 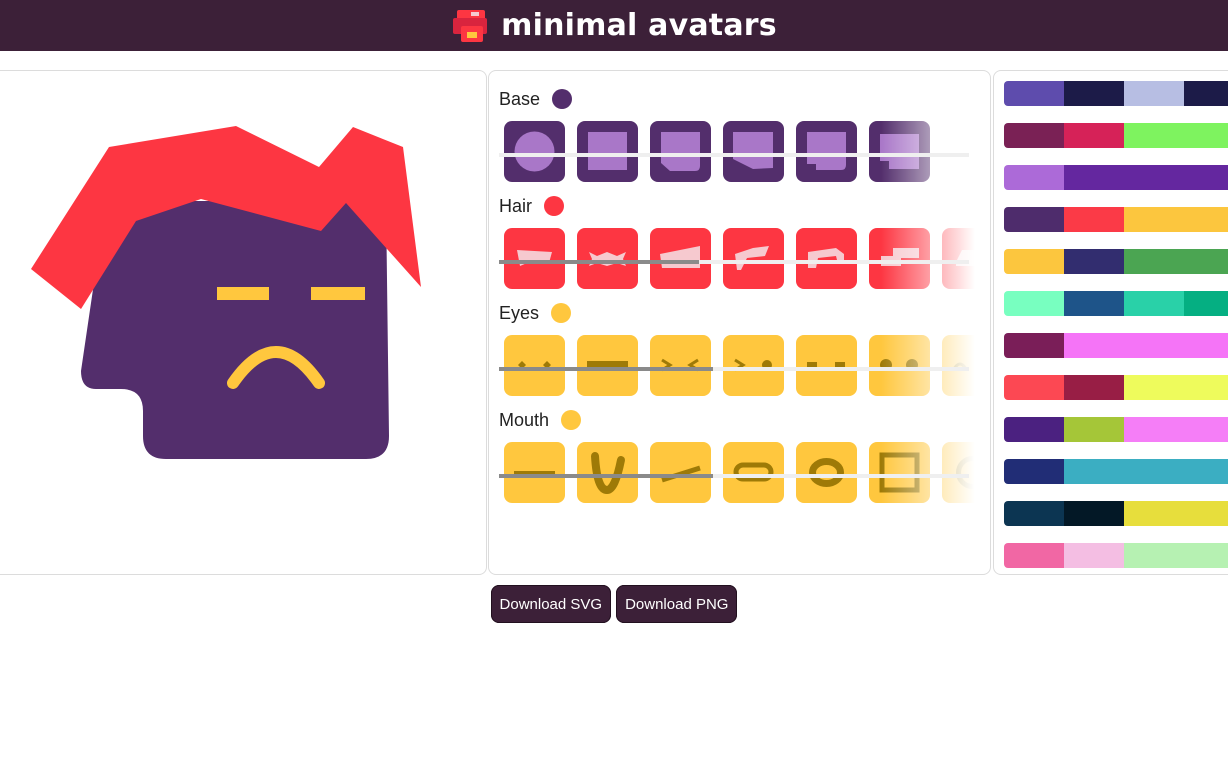 What do you see at coordinates (470, 25) in the screenshot?
I see `stacked-cube-logo-icon` at bounding box center [470, 25].